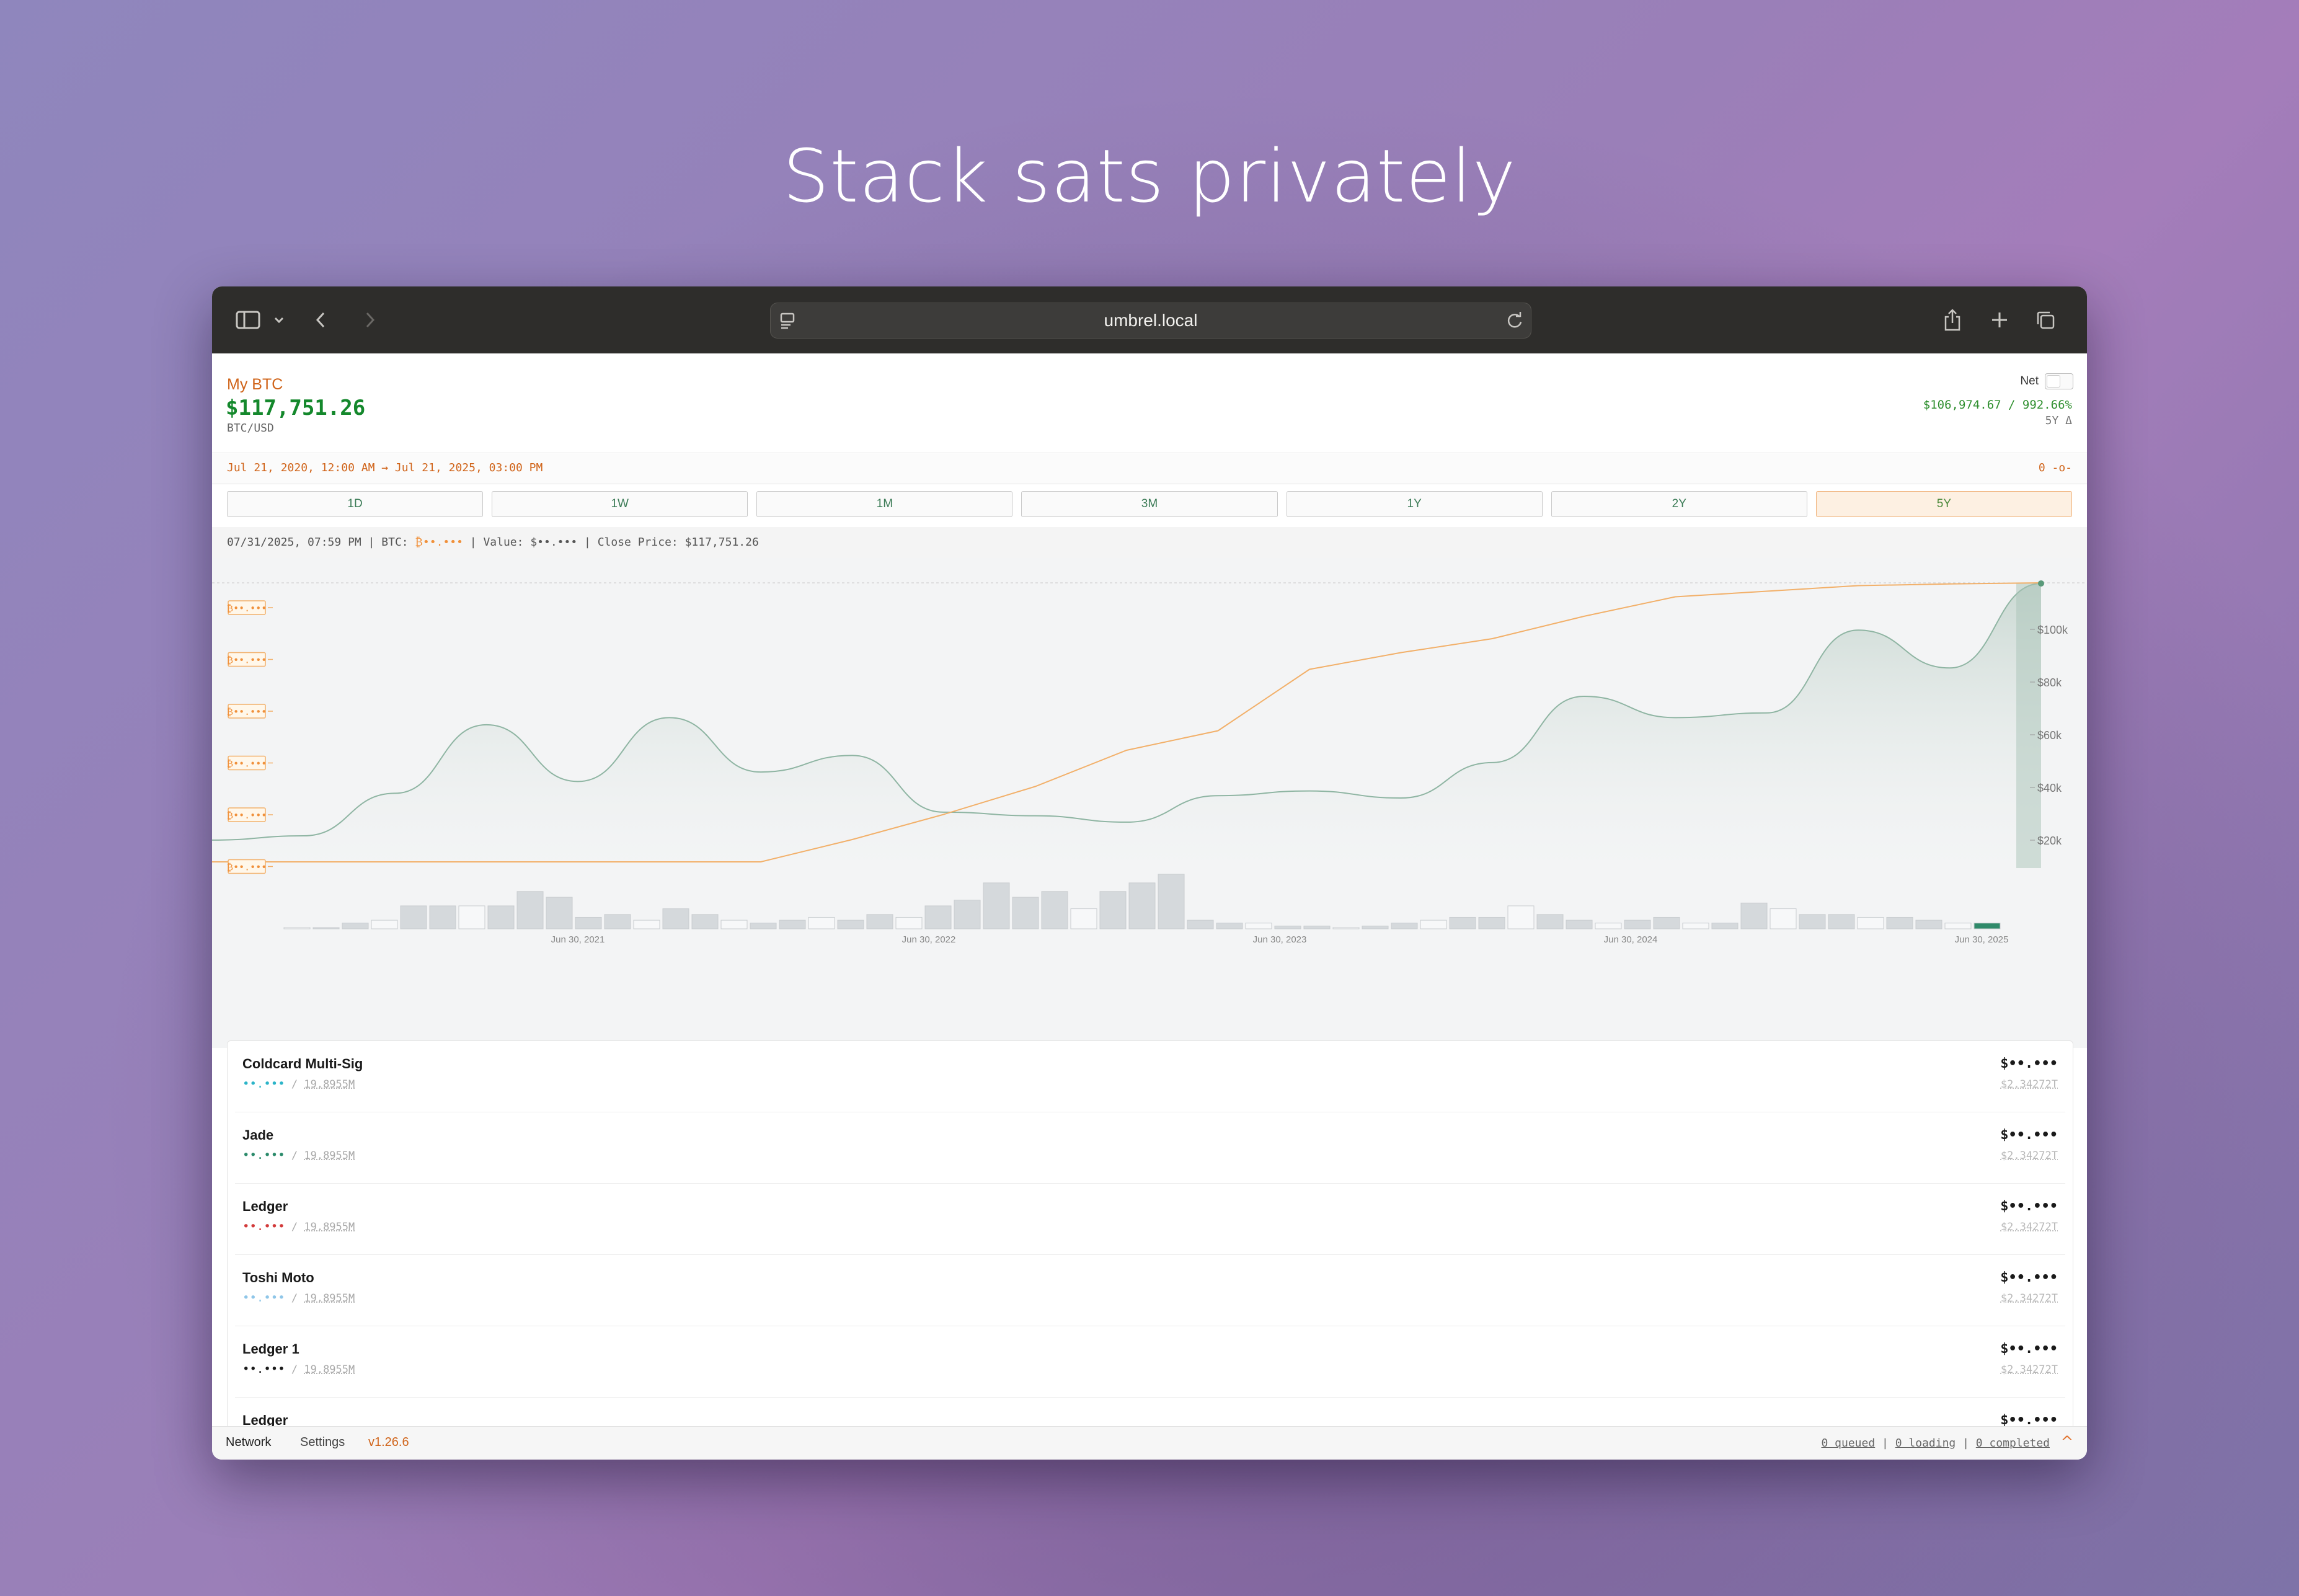 The image size is (2299, 1596). What do you see at coordinates (1150, 1148) in the screenshot?
I see `wallet-row: Jade ••.••• / 19.8955M $••.••• $2.34272T` at bounding box center [1150, 1148].